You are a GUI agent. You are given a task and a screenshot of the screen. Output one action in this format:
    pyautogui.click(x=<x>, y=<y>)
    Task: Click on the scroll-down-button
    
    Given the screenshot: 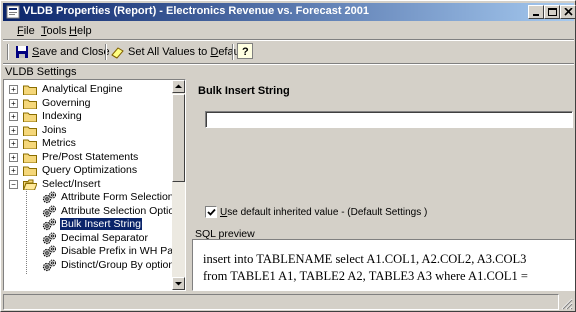 What is the action you would take?
    pyautogui.click(x=178, y=283)
    